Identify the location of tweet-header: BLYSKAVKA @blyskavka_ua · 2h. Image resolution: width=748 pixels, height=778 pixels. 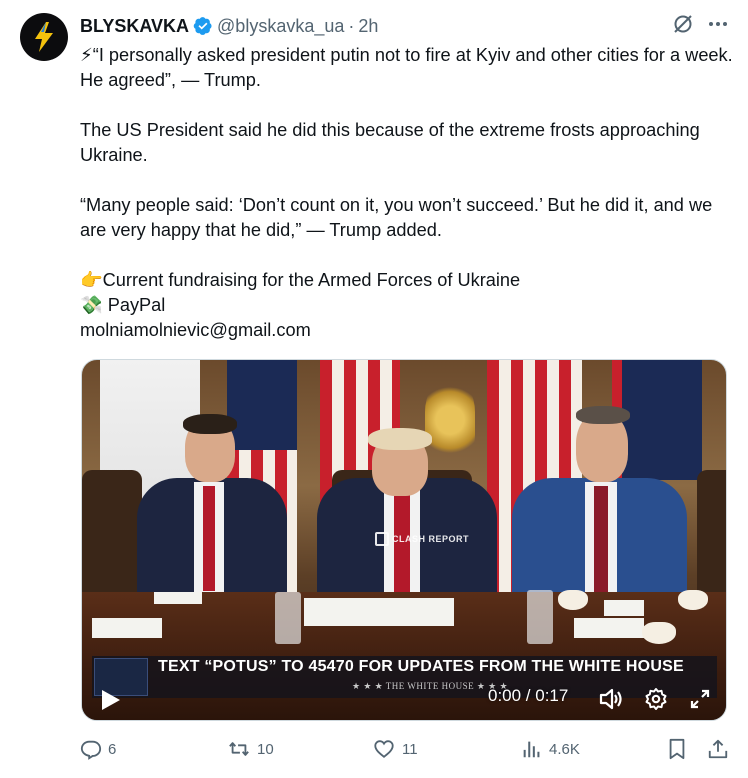
(404, 26).